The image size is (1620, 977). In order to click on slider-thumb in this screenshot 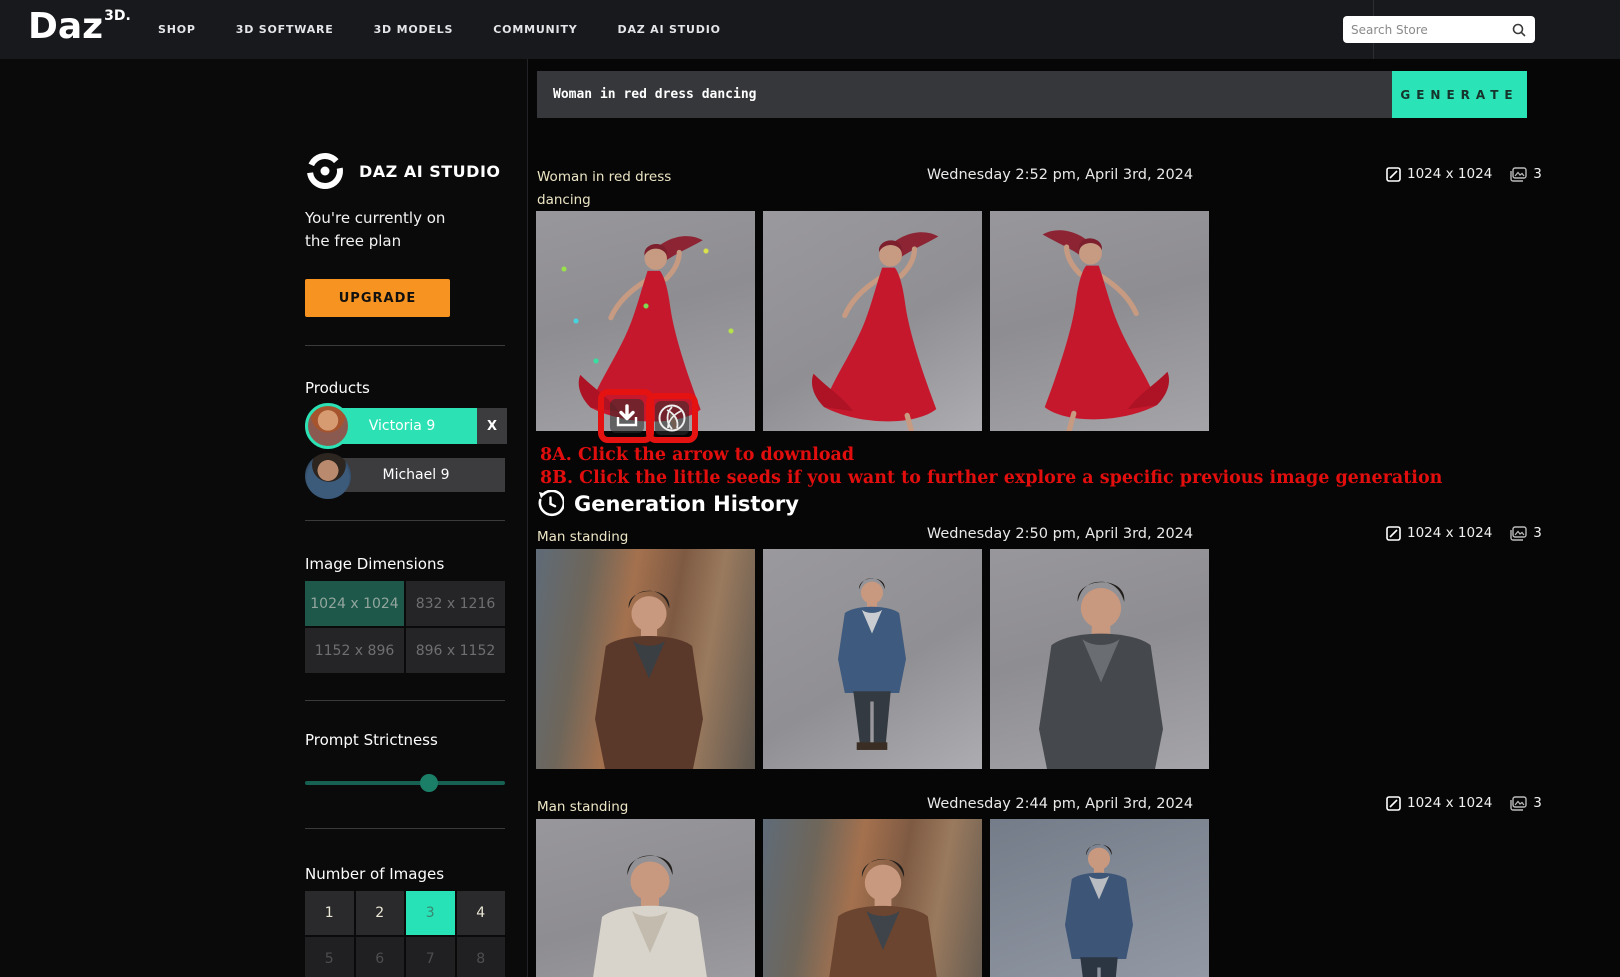, I will do `click(429, 783)`.